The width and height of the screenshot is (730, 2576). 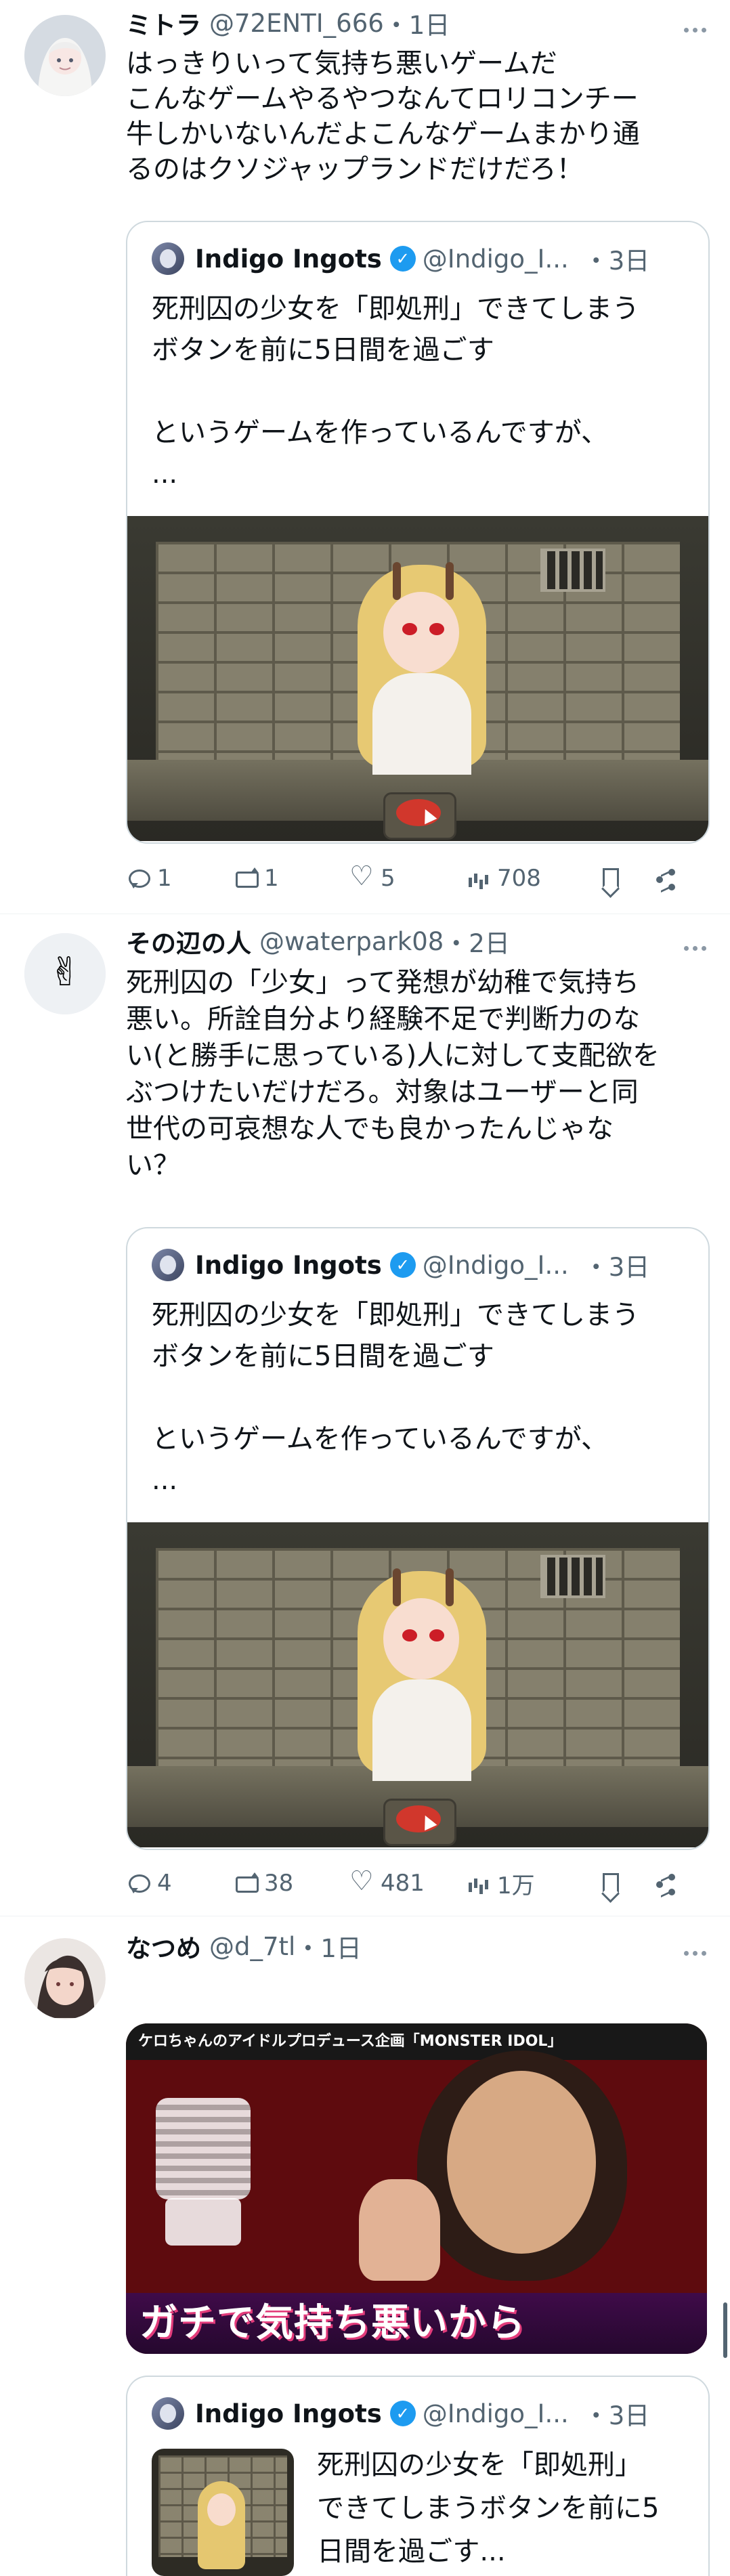 What do you see at coordinates (164, 23) in the screenshot?
I see `display-name: ミトラ` at bounding box center [164, 23].